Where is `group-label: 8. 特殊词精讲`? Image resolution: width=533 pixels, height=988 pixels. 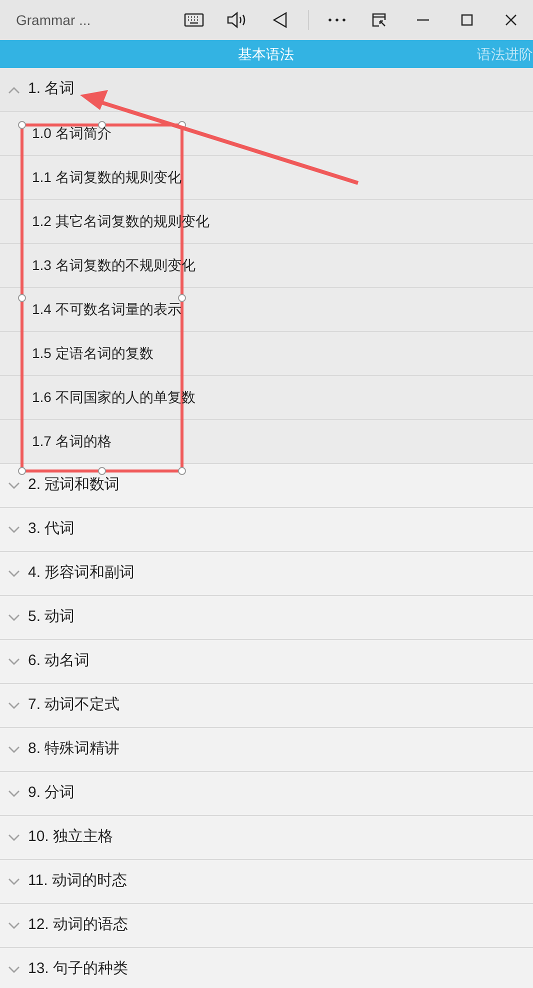
group-label: 8. 特殊词精讲 is located at coordinates (74, 749).